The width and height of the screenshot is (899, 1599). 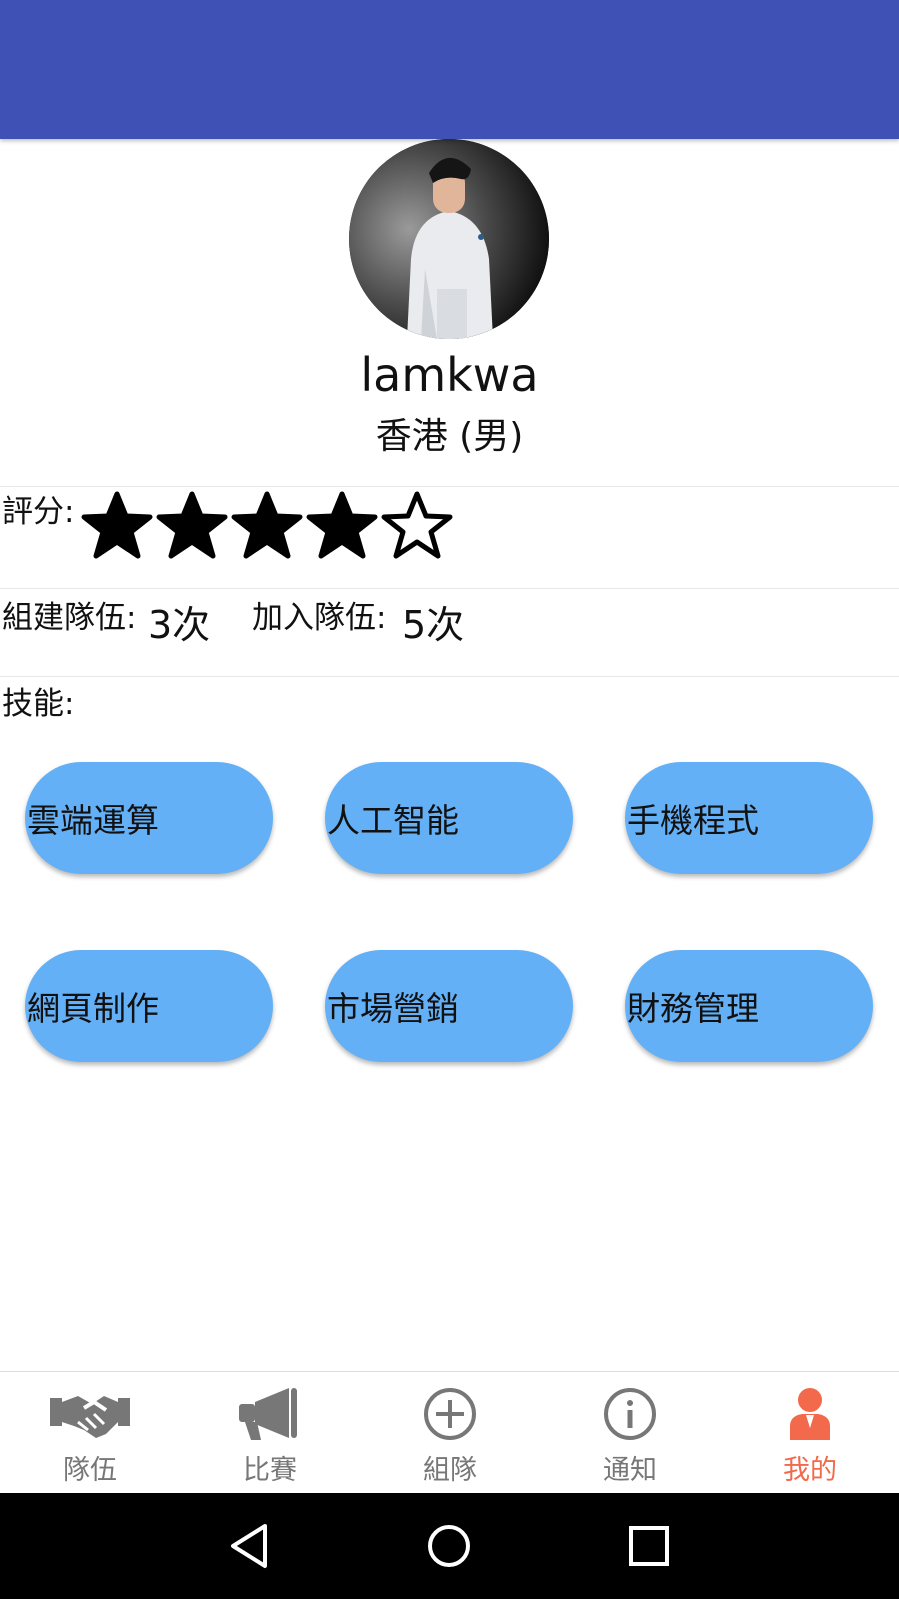 I want to click on skill-chip: 網頁制作, so click(x=149, y=1006).